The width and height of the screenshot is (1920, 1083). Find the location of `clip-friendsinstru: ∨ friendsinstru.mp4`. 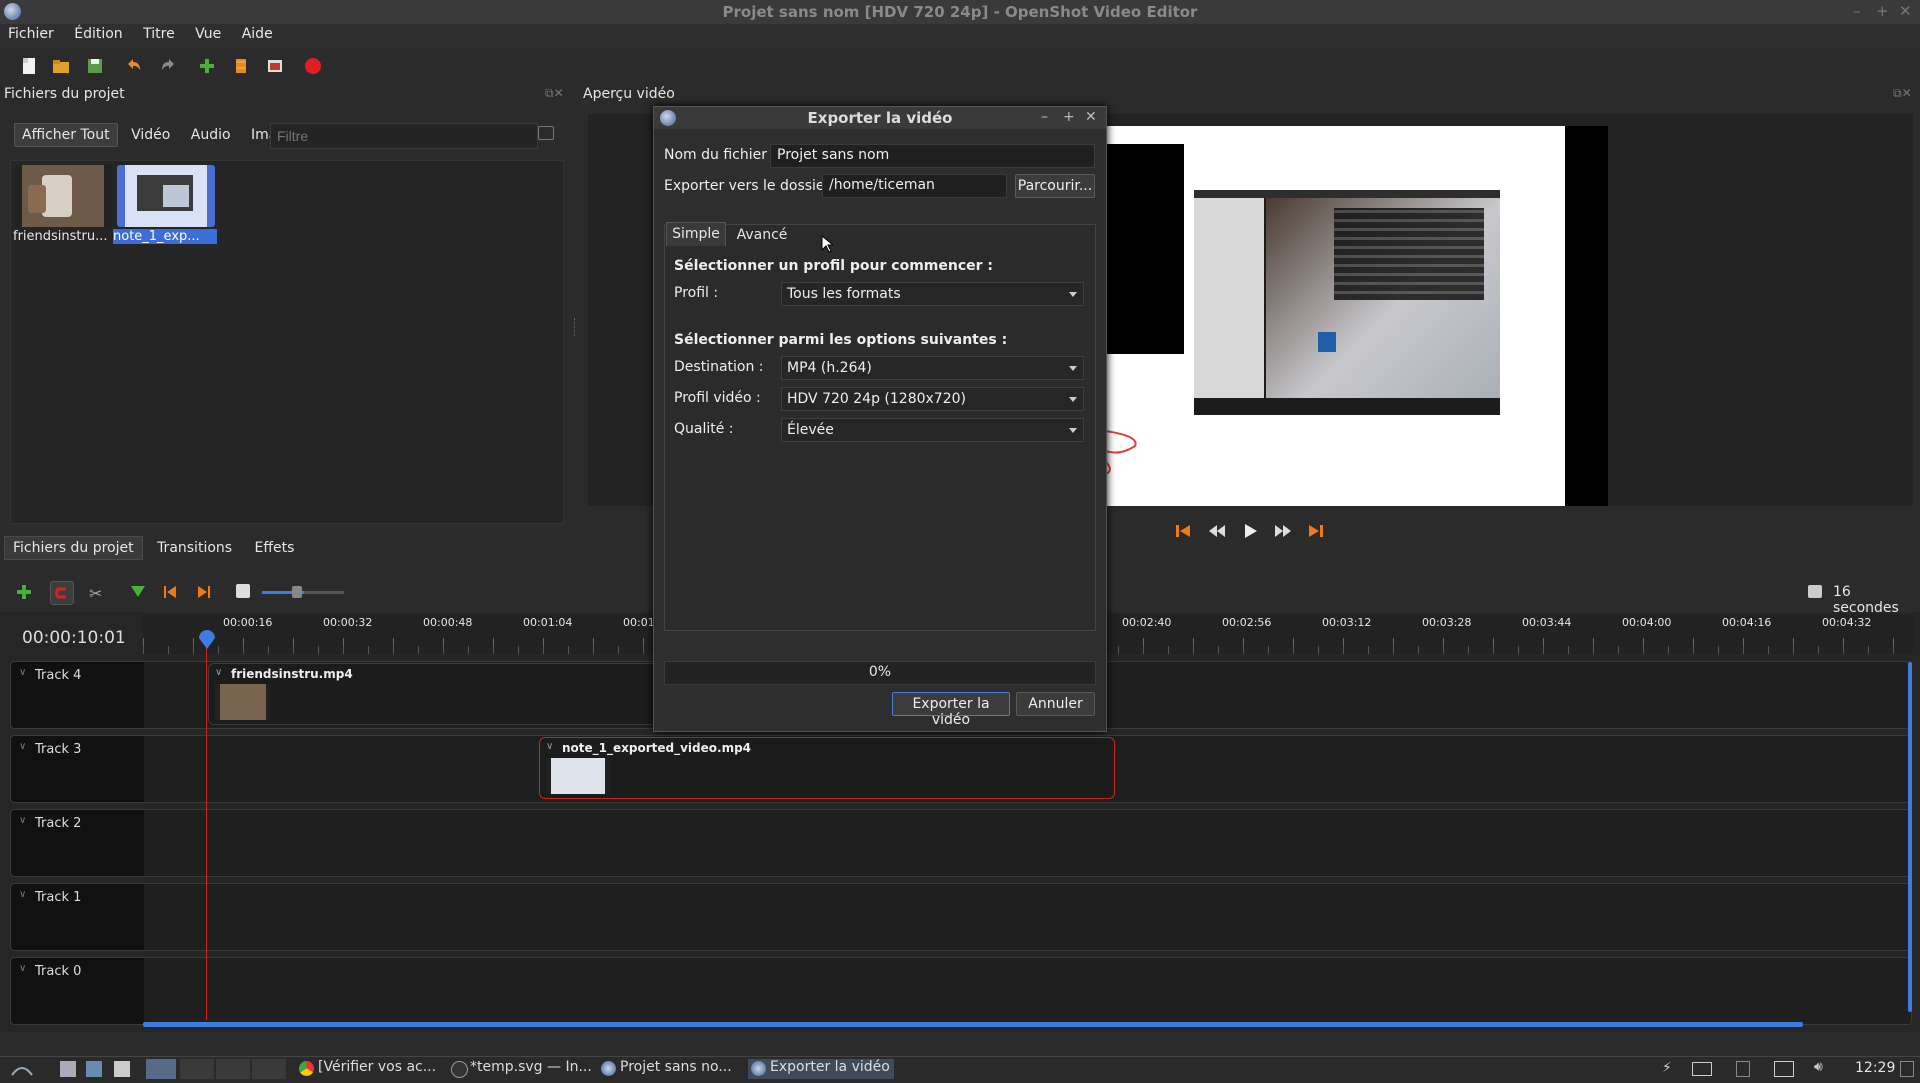

clip-friendsinstru: ∨ friendsinstru.mp4 is located at coordinates (459, 694).